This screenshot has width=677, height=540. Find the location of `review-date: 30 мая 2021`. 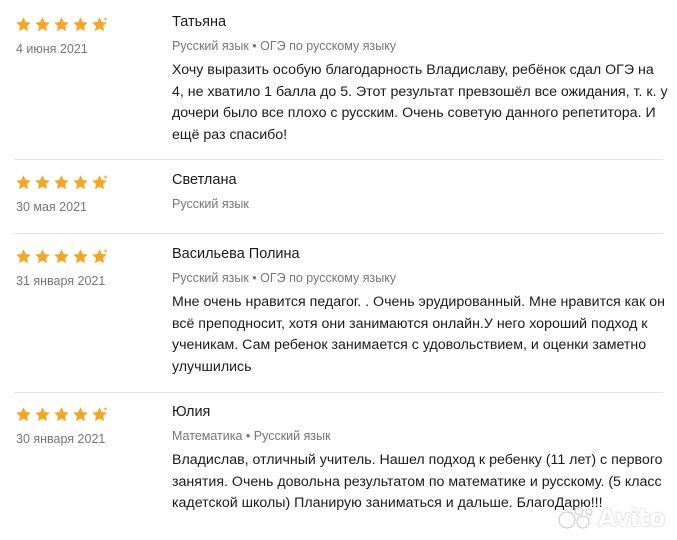

review-date: 30 мая 2021 is located at coordinates (51, 207).